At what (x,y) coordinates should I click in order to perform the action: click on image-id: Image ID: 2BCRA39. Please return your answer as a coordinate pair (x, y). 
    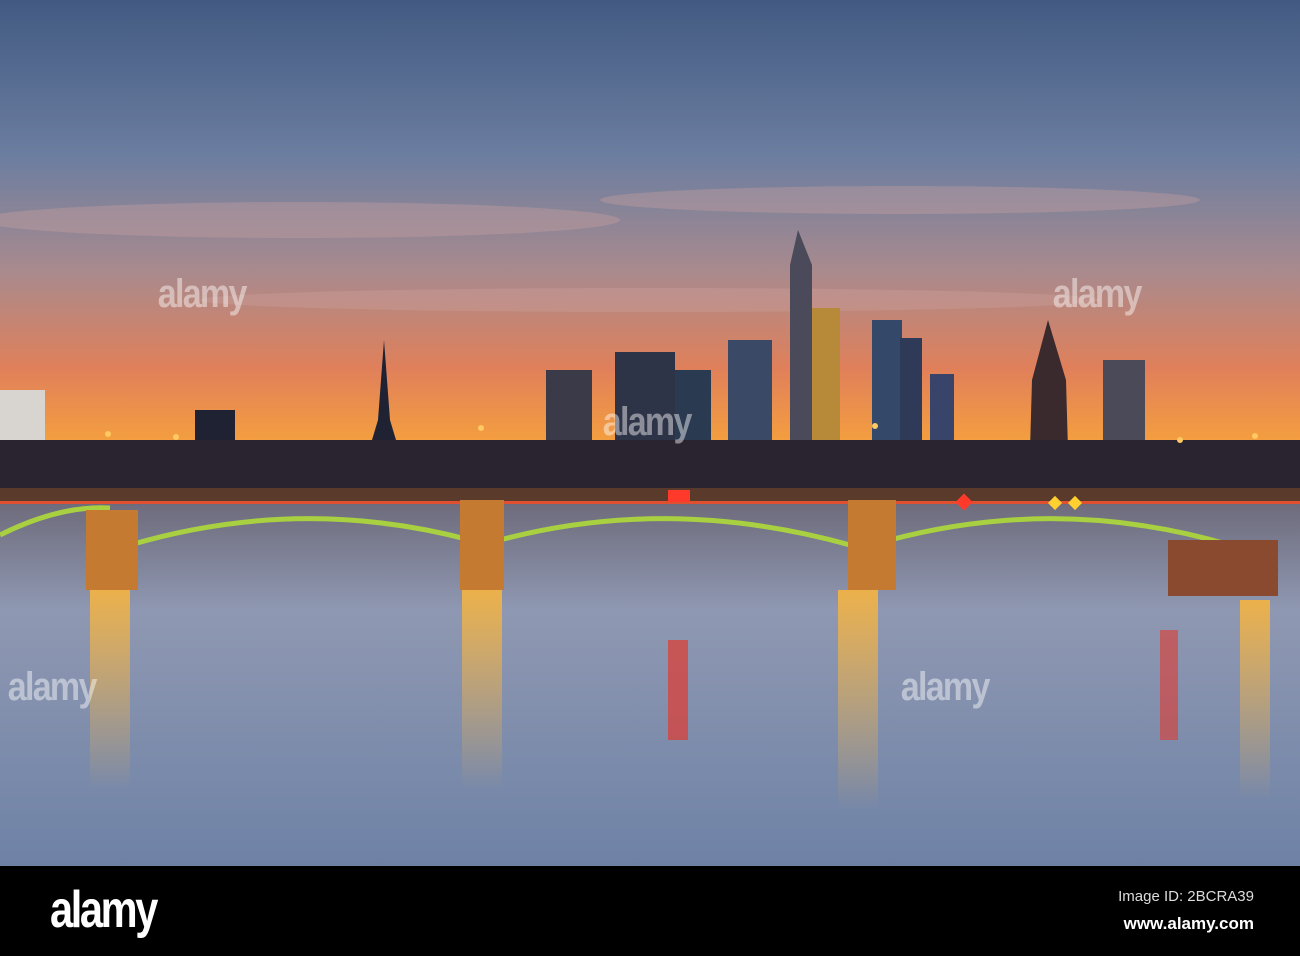
    Looking at the image, I should click on (1186, 896).